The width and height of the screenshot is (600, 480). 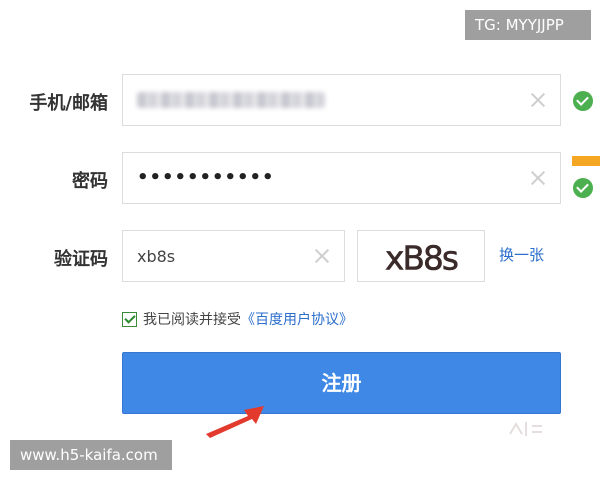 What do you see at coordinates (90, 181) in the screenshot?
I see `password-label: 密码` at bounding box center [90, 181].